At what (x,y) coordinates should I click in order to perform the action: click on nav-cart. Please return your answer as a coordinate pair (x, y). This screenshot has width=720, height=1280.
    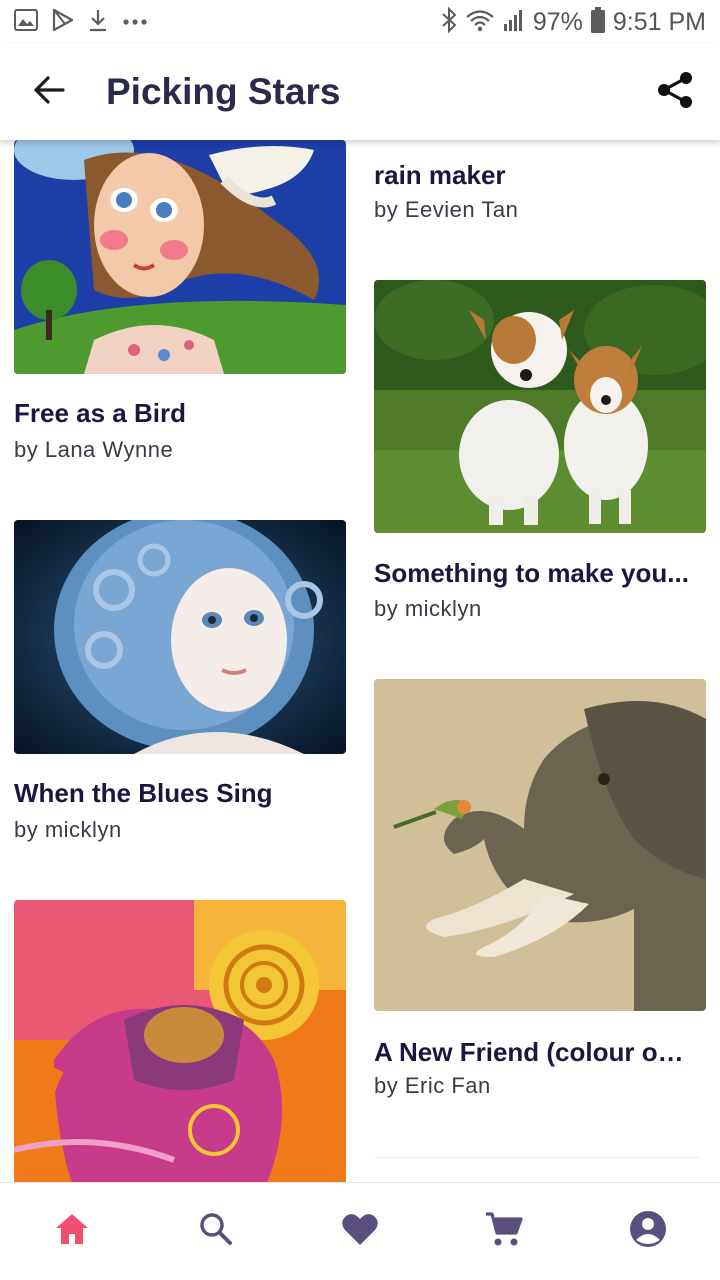
    Looking at the image, I should click on (504, 1232).